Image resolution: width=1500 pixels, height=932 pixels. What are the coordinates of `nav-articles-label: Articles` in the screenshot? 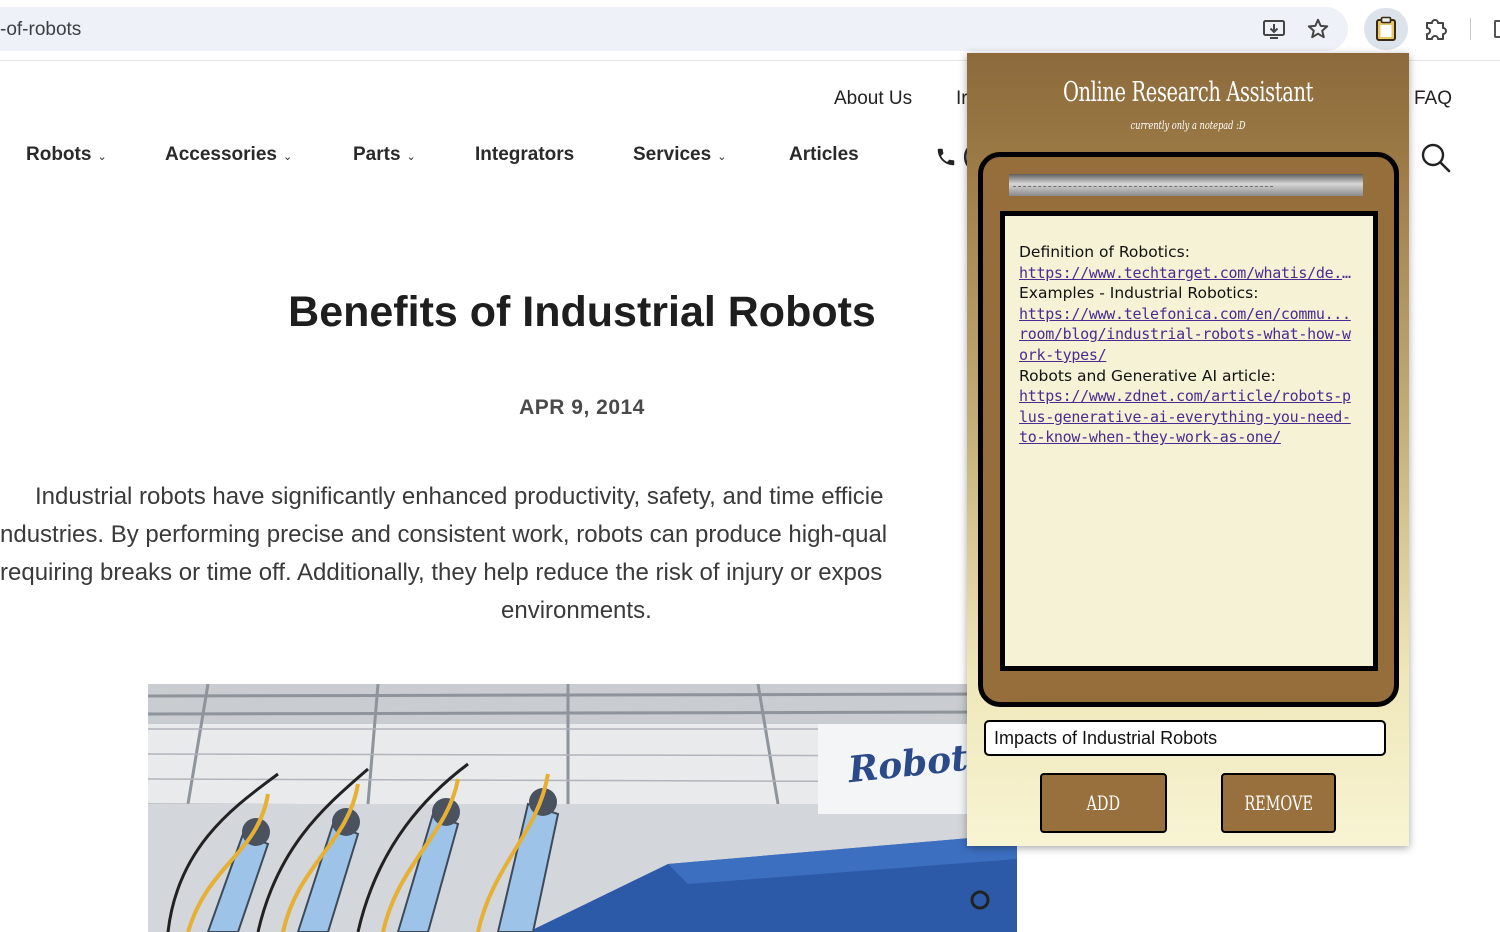 It's located at (824, 154).